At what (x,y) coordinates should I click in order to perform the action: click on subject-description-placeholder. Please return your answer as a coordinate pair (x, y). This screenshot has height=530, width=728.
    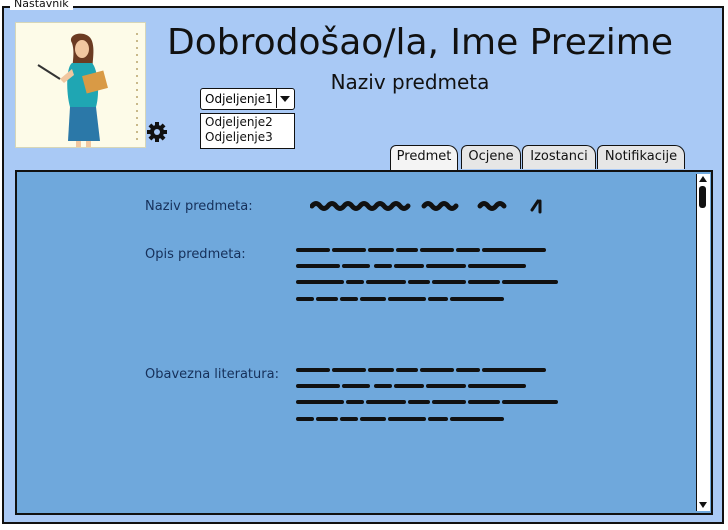
    Looking at the image, I should click on (427, 274).